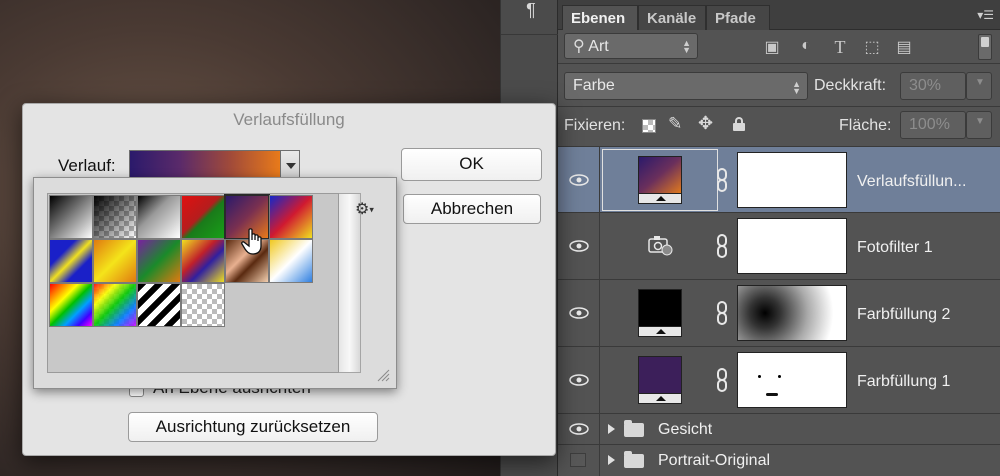 This screenshot has height=476, width=1000. Describe the element at coordinates (933, 86) in the screenshot. I see `opacity-input: 30%` at that location.